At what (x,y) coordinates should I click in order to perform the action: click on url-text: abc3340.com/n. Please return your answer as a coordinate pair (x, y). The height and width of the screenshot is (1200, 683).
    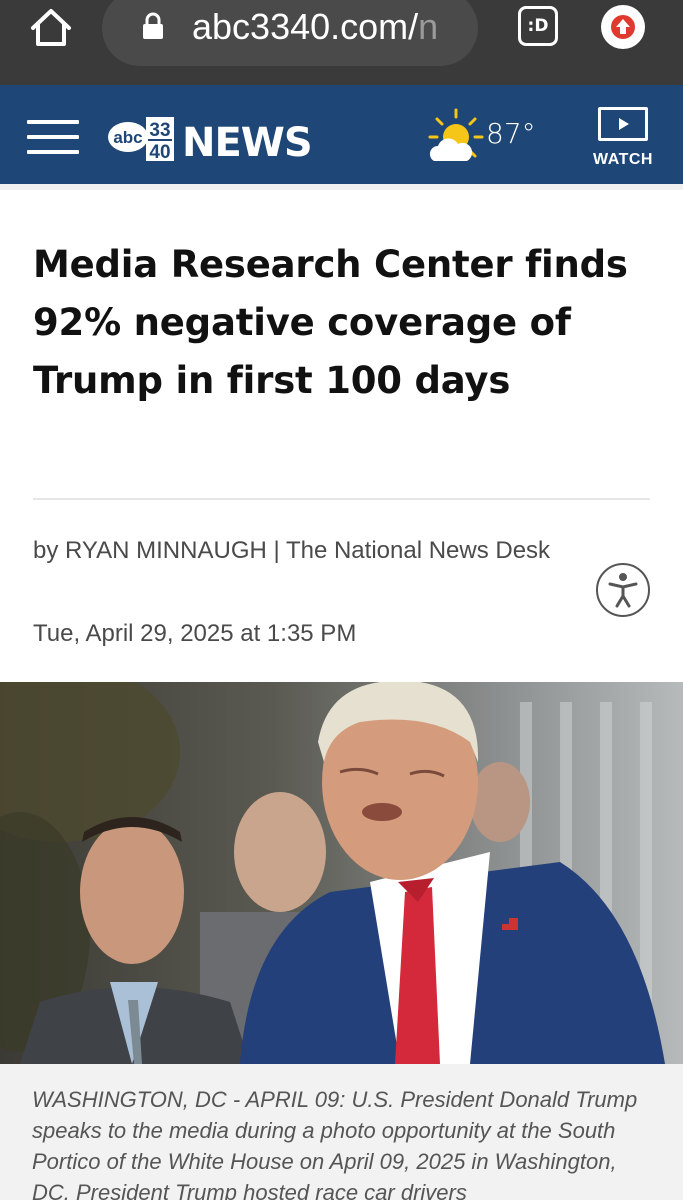
    Looking at the image, I should click on (327, 27).